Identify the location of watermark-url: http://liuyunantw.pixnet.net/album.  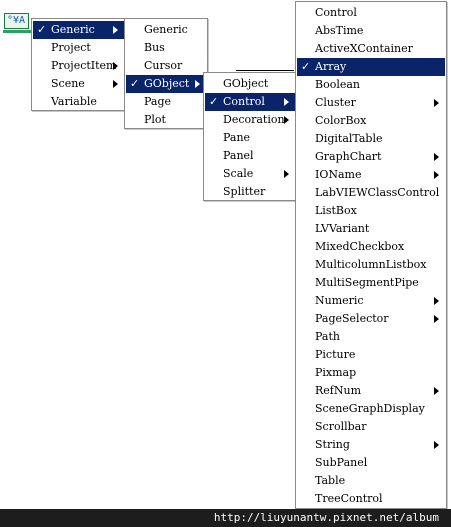
(326, 517).